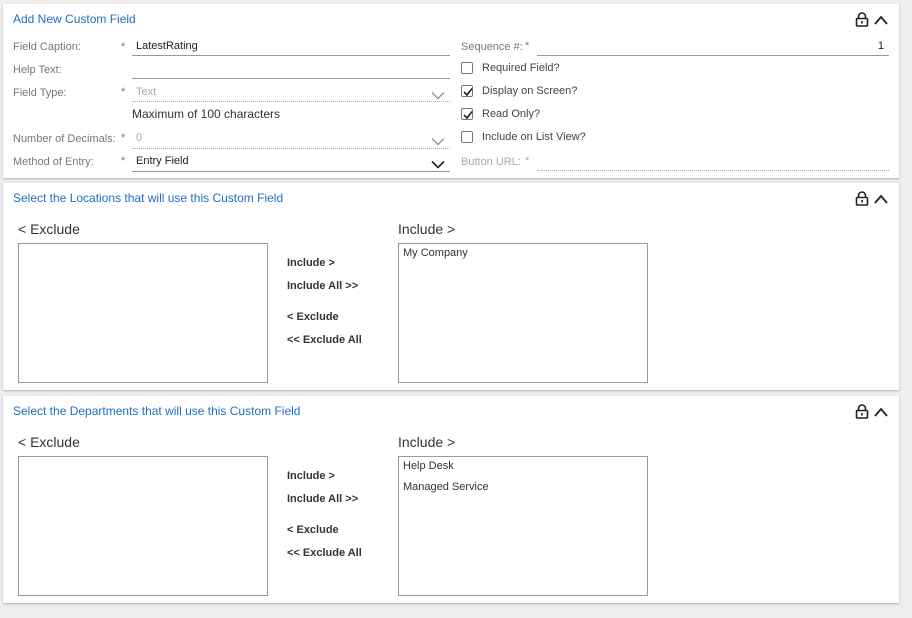 This screenshot has height=618, width=912. What do you see at coordinates (438, 96) in the screenshot?
I see `chevron-down-icon` at bounding box center [438, 96].